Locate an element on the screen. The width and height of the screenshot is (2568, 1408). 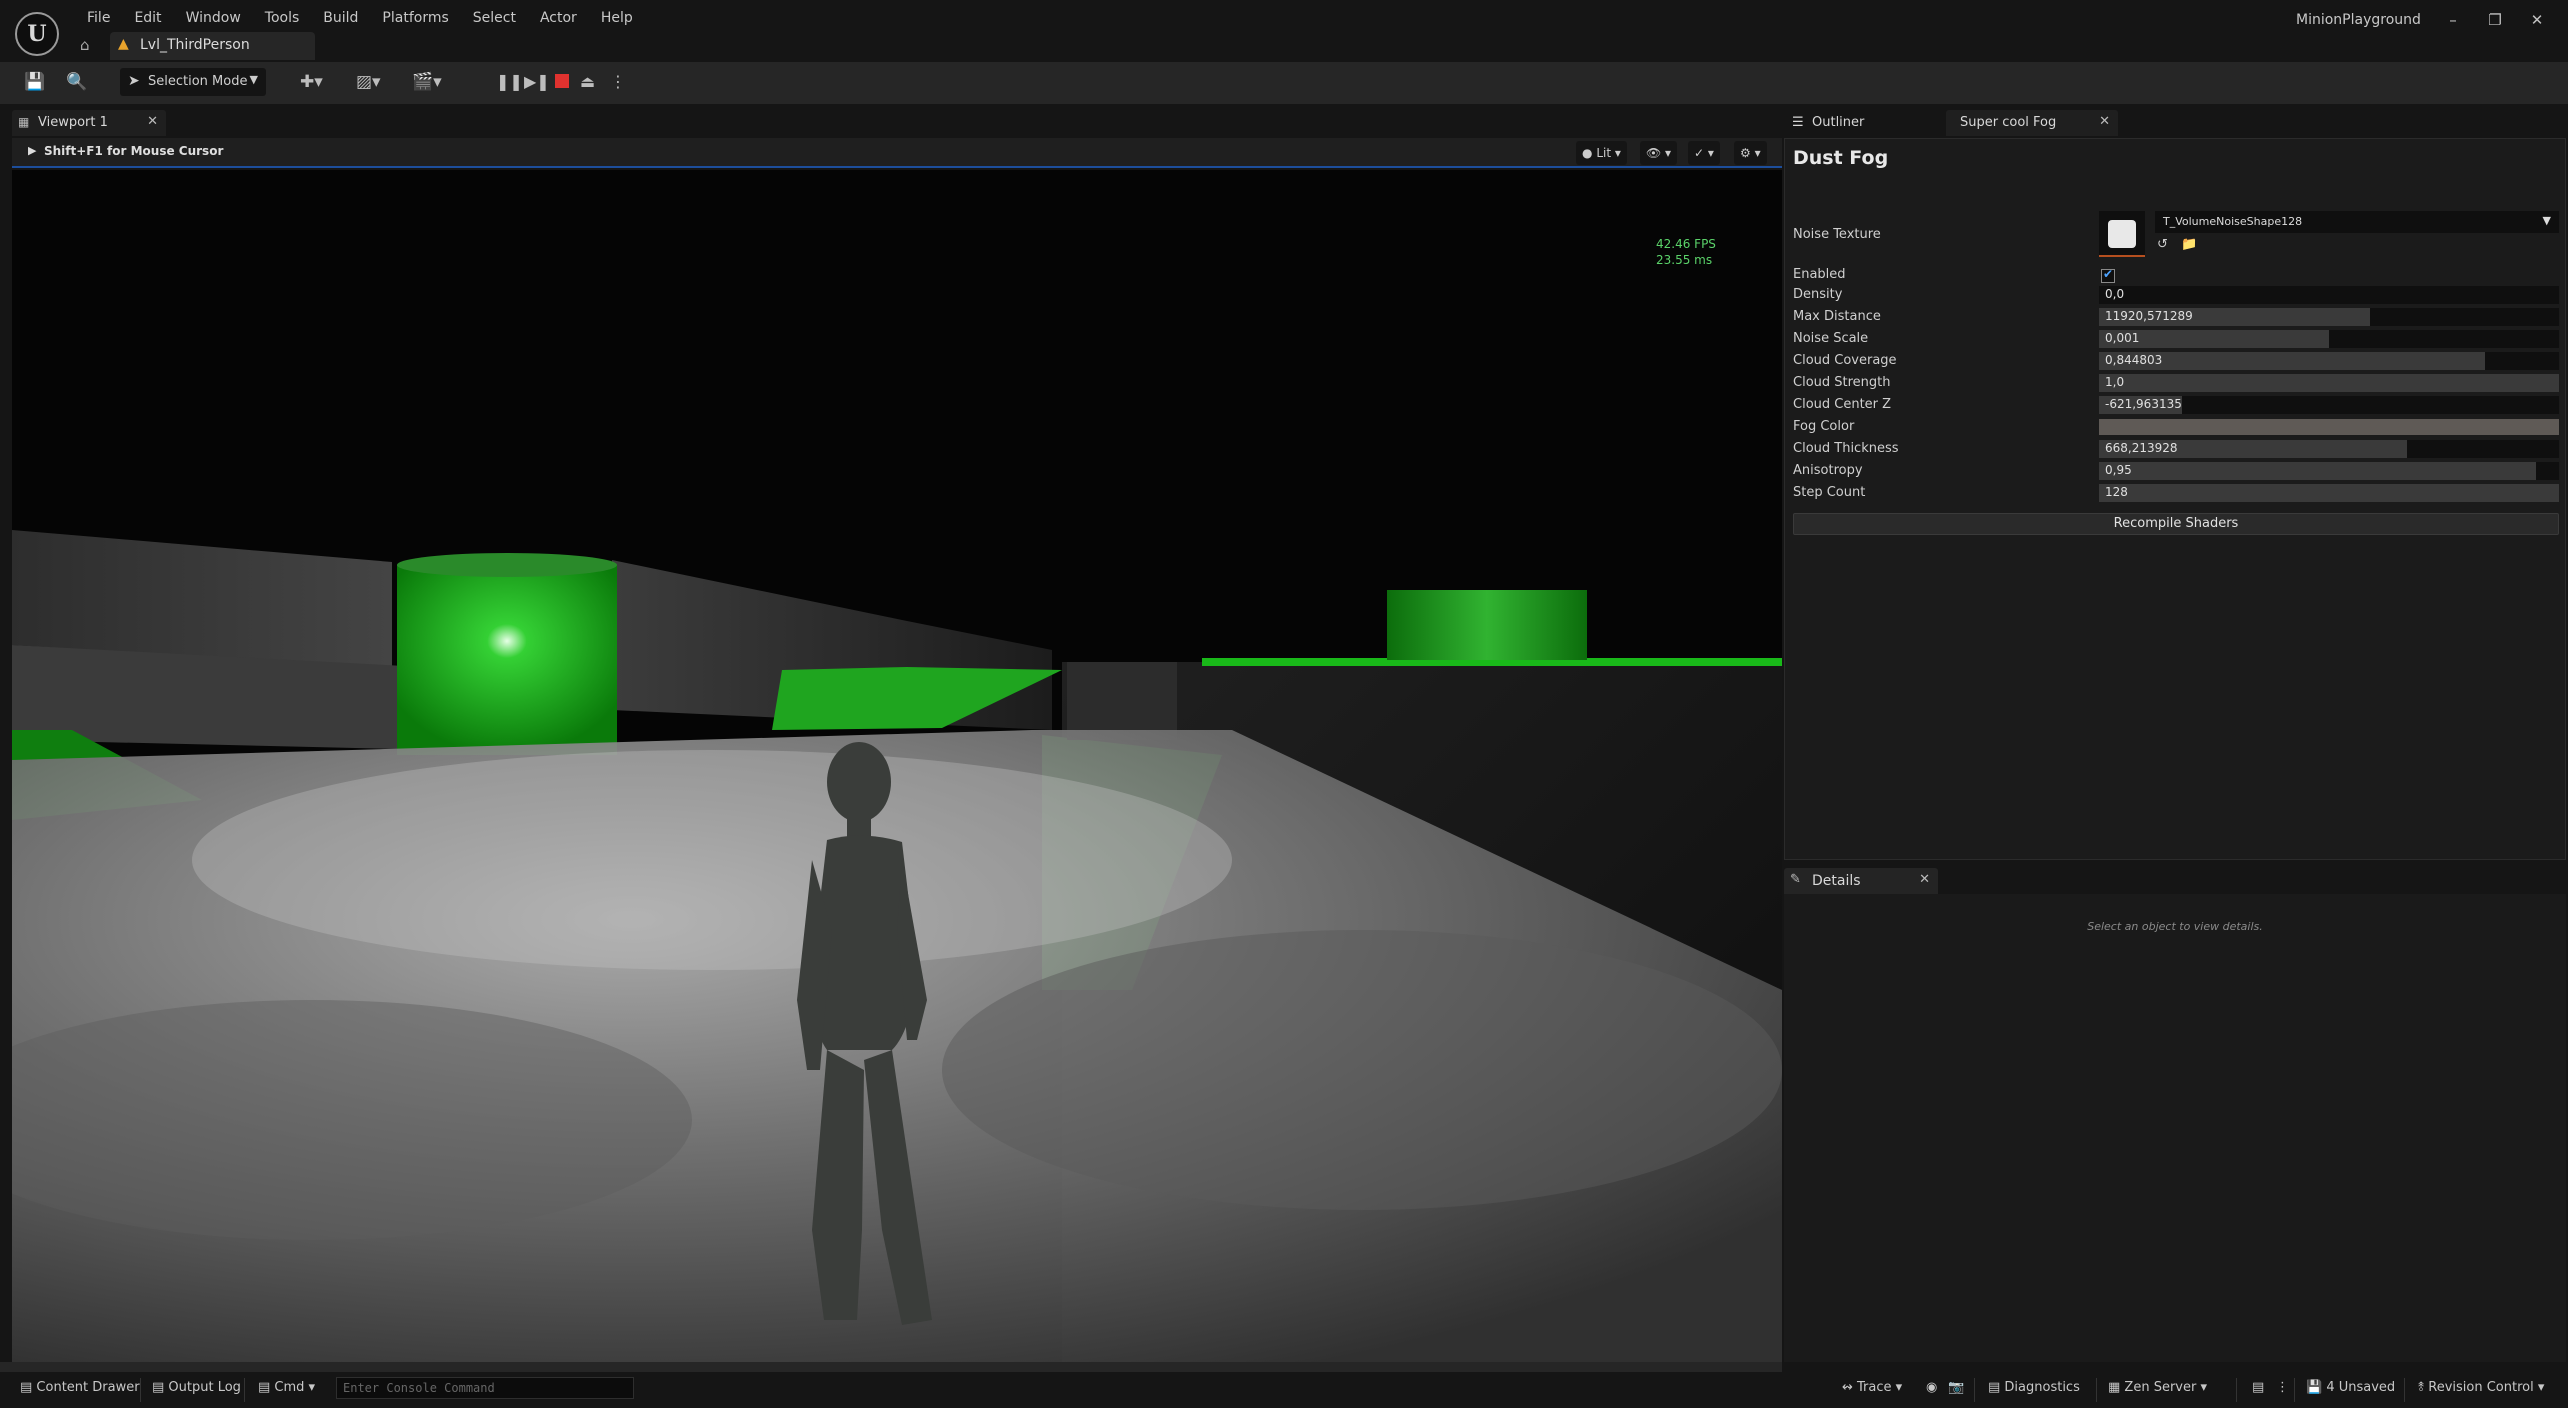
menu-tools: Tools is located at coordinates (282, 18).